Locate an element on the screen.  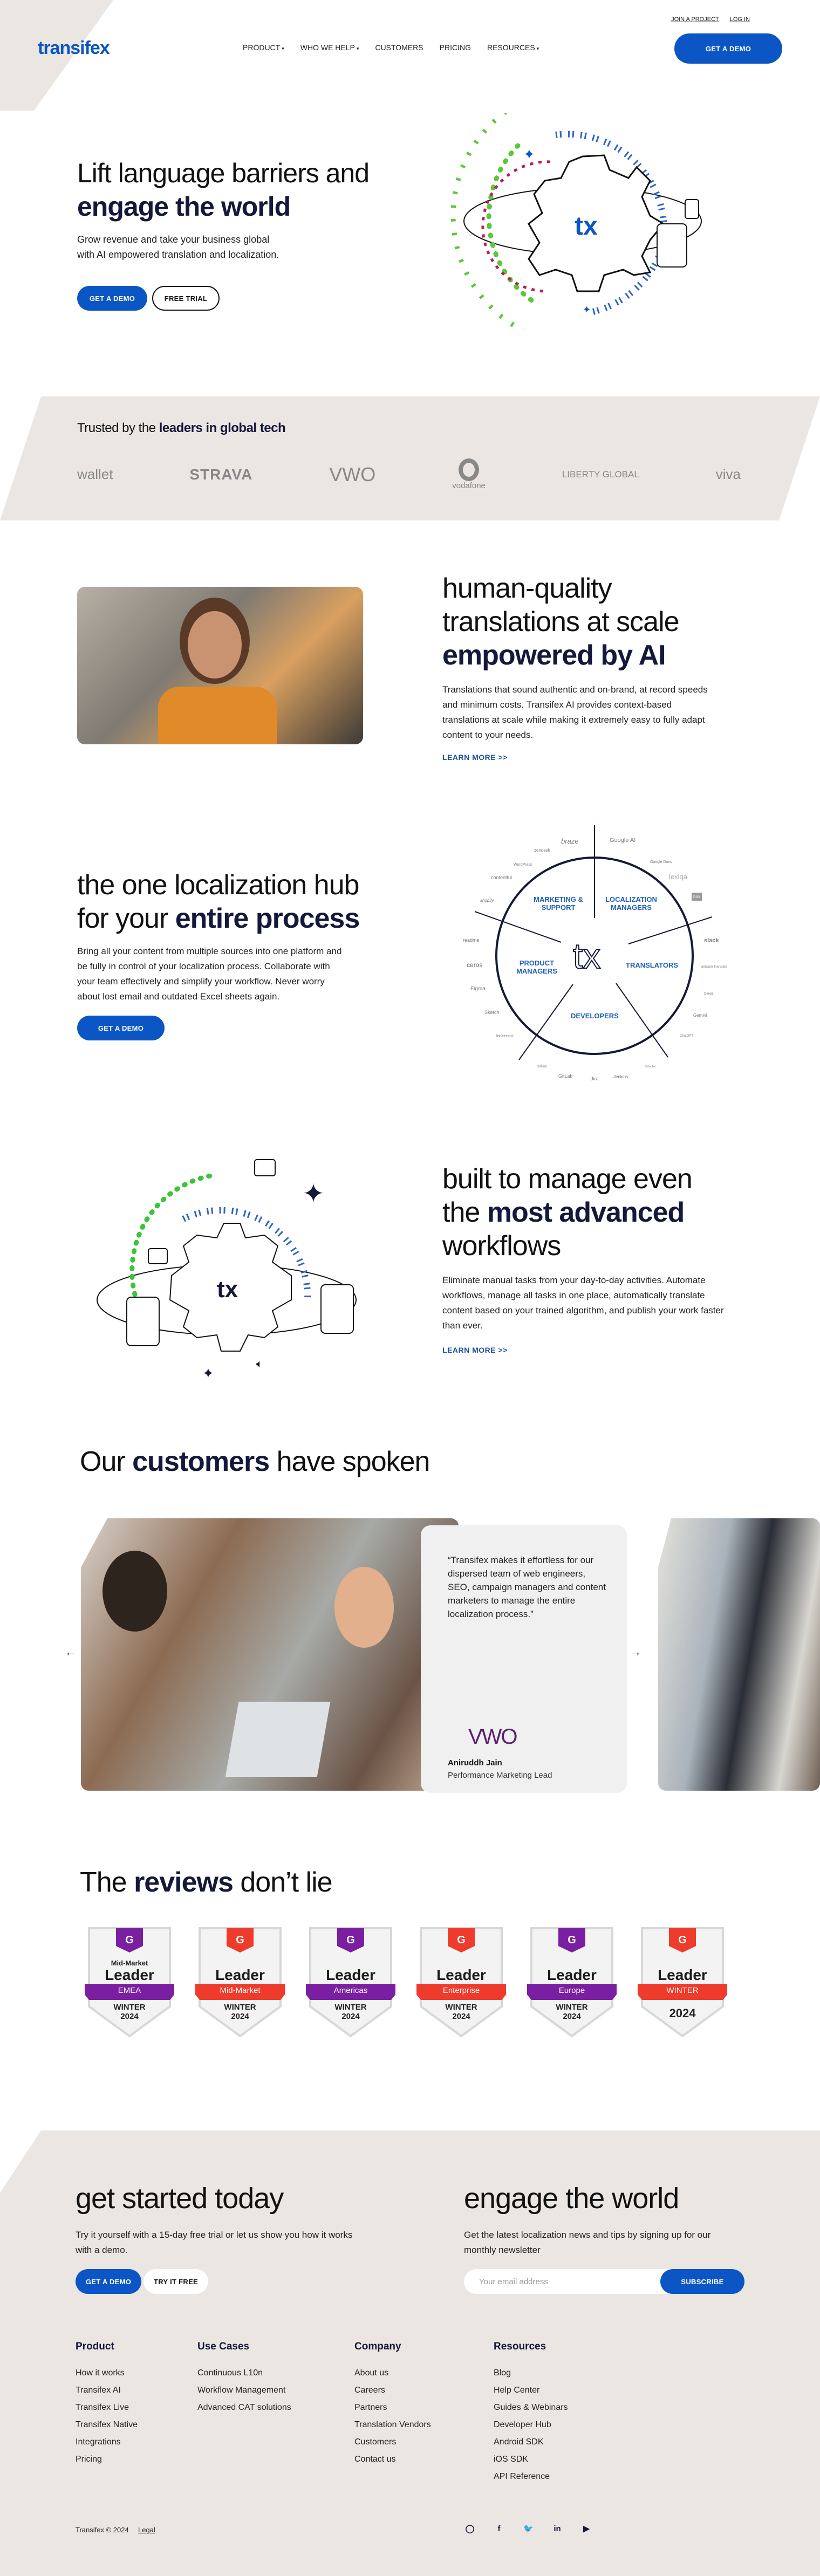
nav-resources: RESOURCES ▾ is located at coordinates (513, 48).